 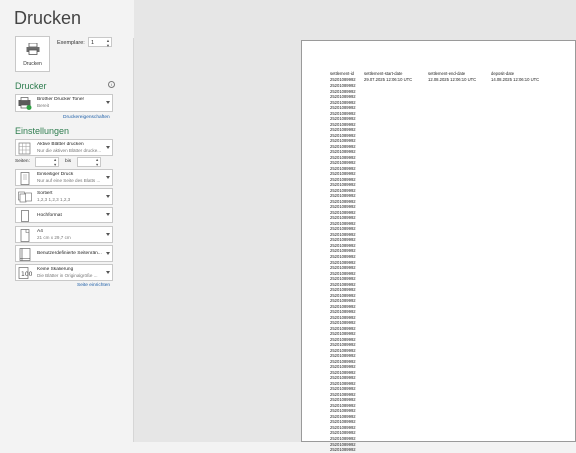 I want to click on collate-dropdown: Sortiert 1,2,3 1,2,3 1,2,3, so click(x=64, y=196).